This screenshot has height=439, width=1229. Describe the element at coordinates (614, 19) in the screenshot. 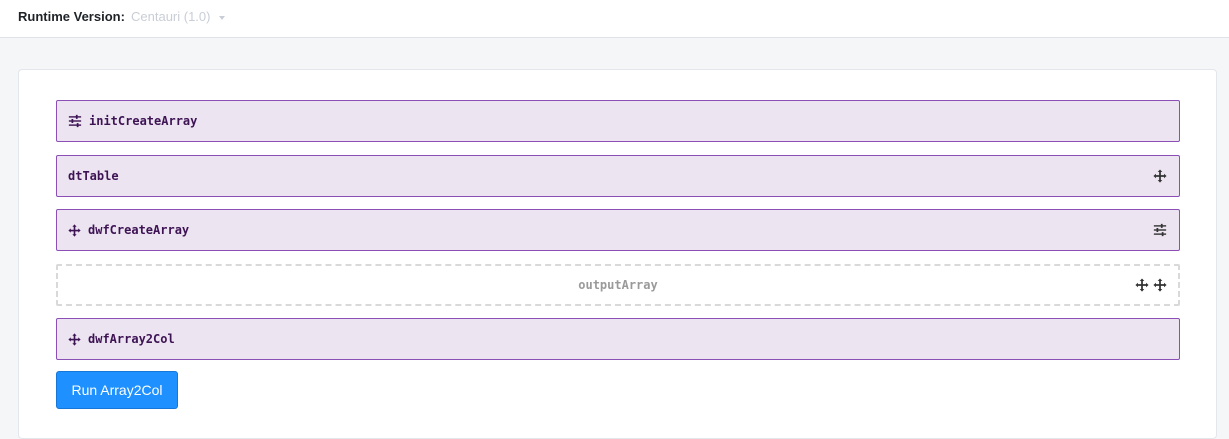

I see `top-bar: Runtime Version: Centauri (1.0)` at that location.